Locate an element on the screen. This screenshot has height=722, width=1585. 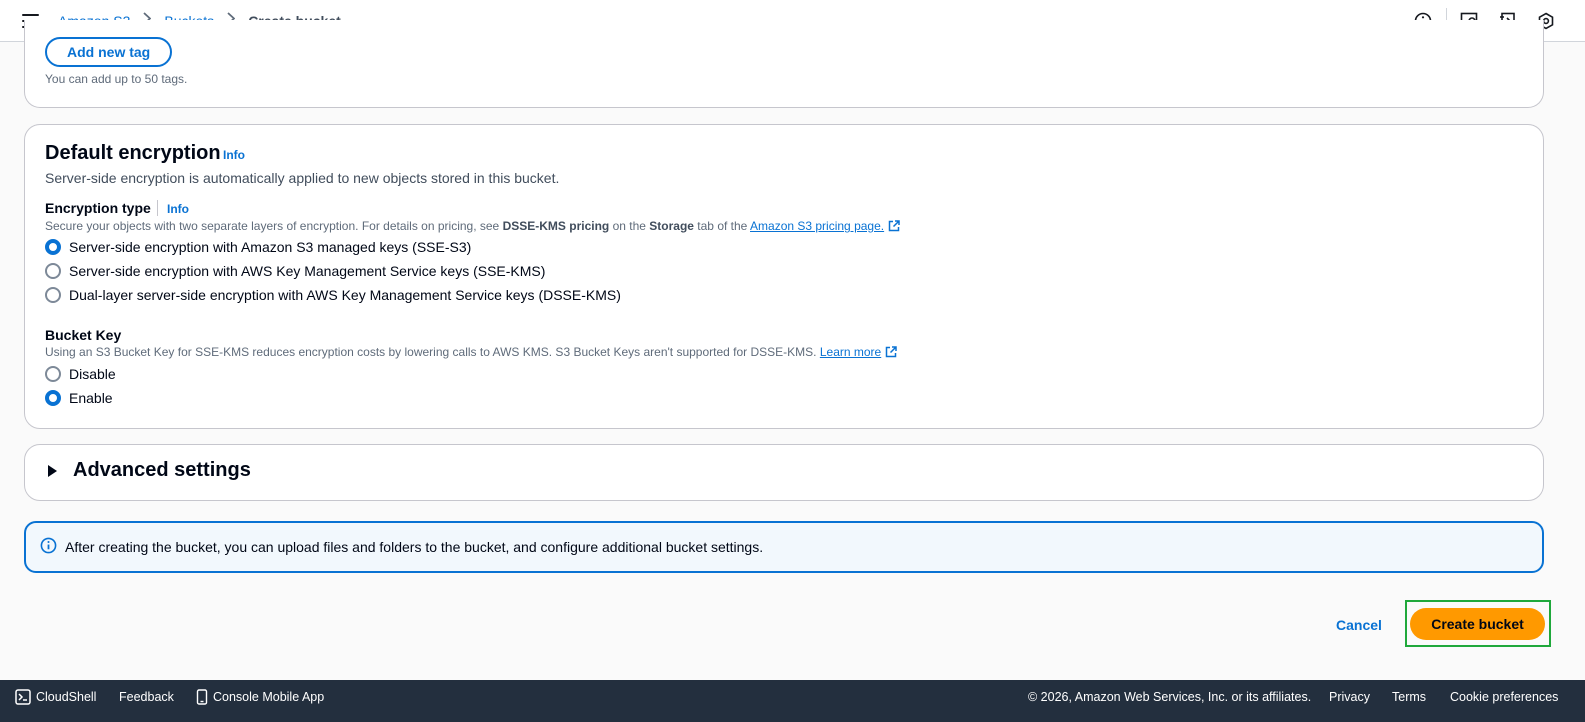
encryption-type-info-link: Info is located at coordinates (178, 209).